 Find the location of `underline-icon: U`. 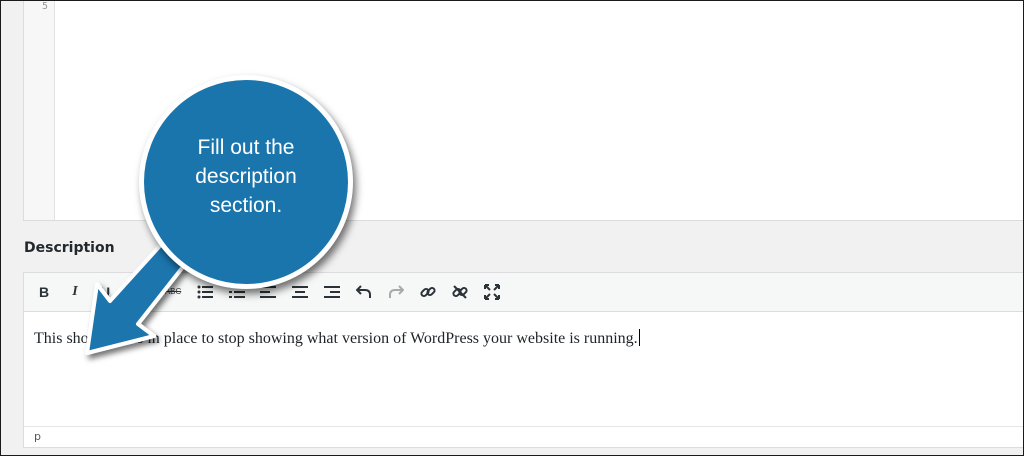

underline-icon: U is located at coordinates (105, 292).